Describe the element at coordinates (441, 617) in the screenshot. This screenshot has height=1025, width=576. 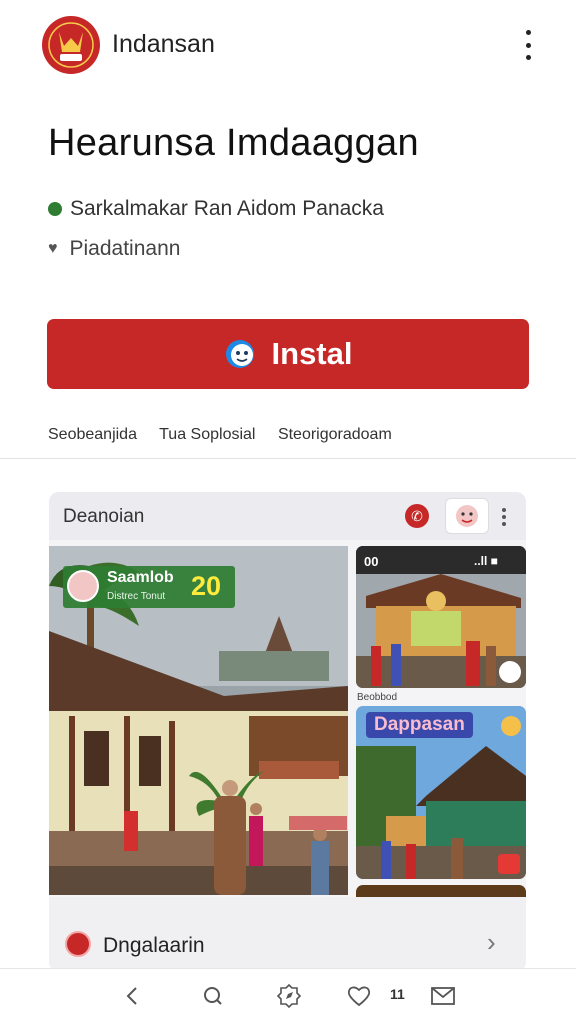
I see `thumbnail: 00 ..ll ■` at that location.